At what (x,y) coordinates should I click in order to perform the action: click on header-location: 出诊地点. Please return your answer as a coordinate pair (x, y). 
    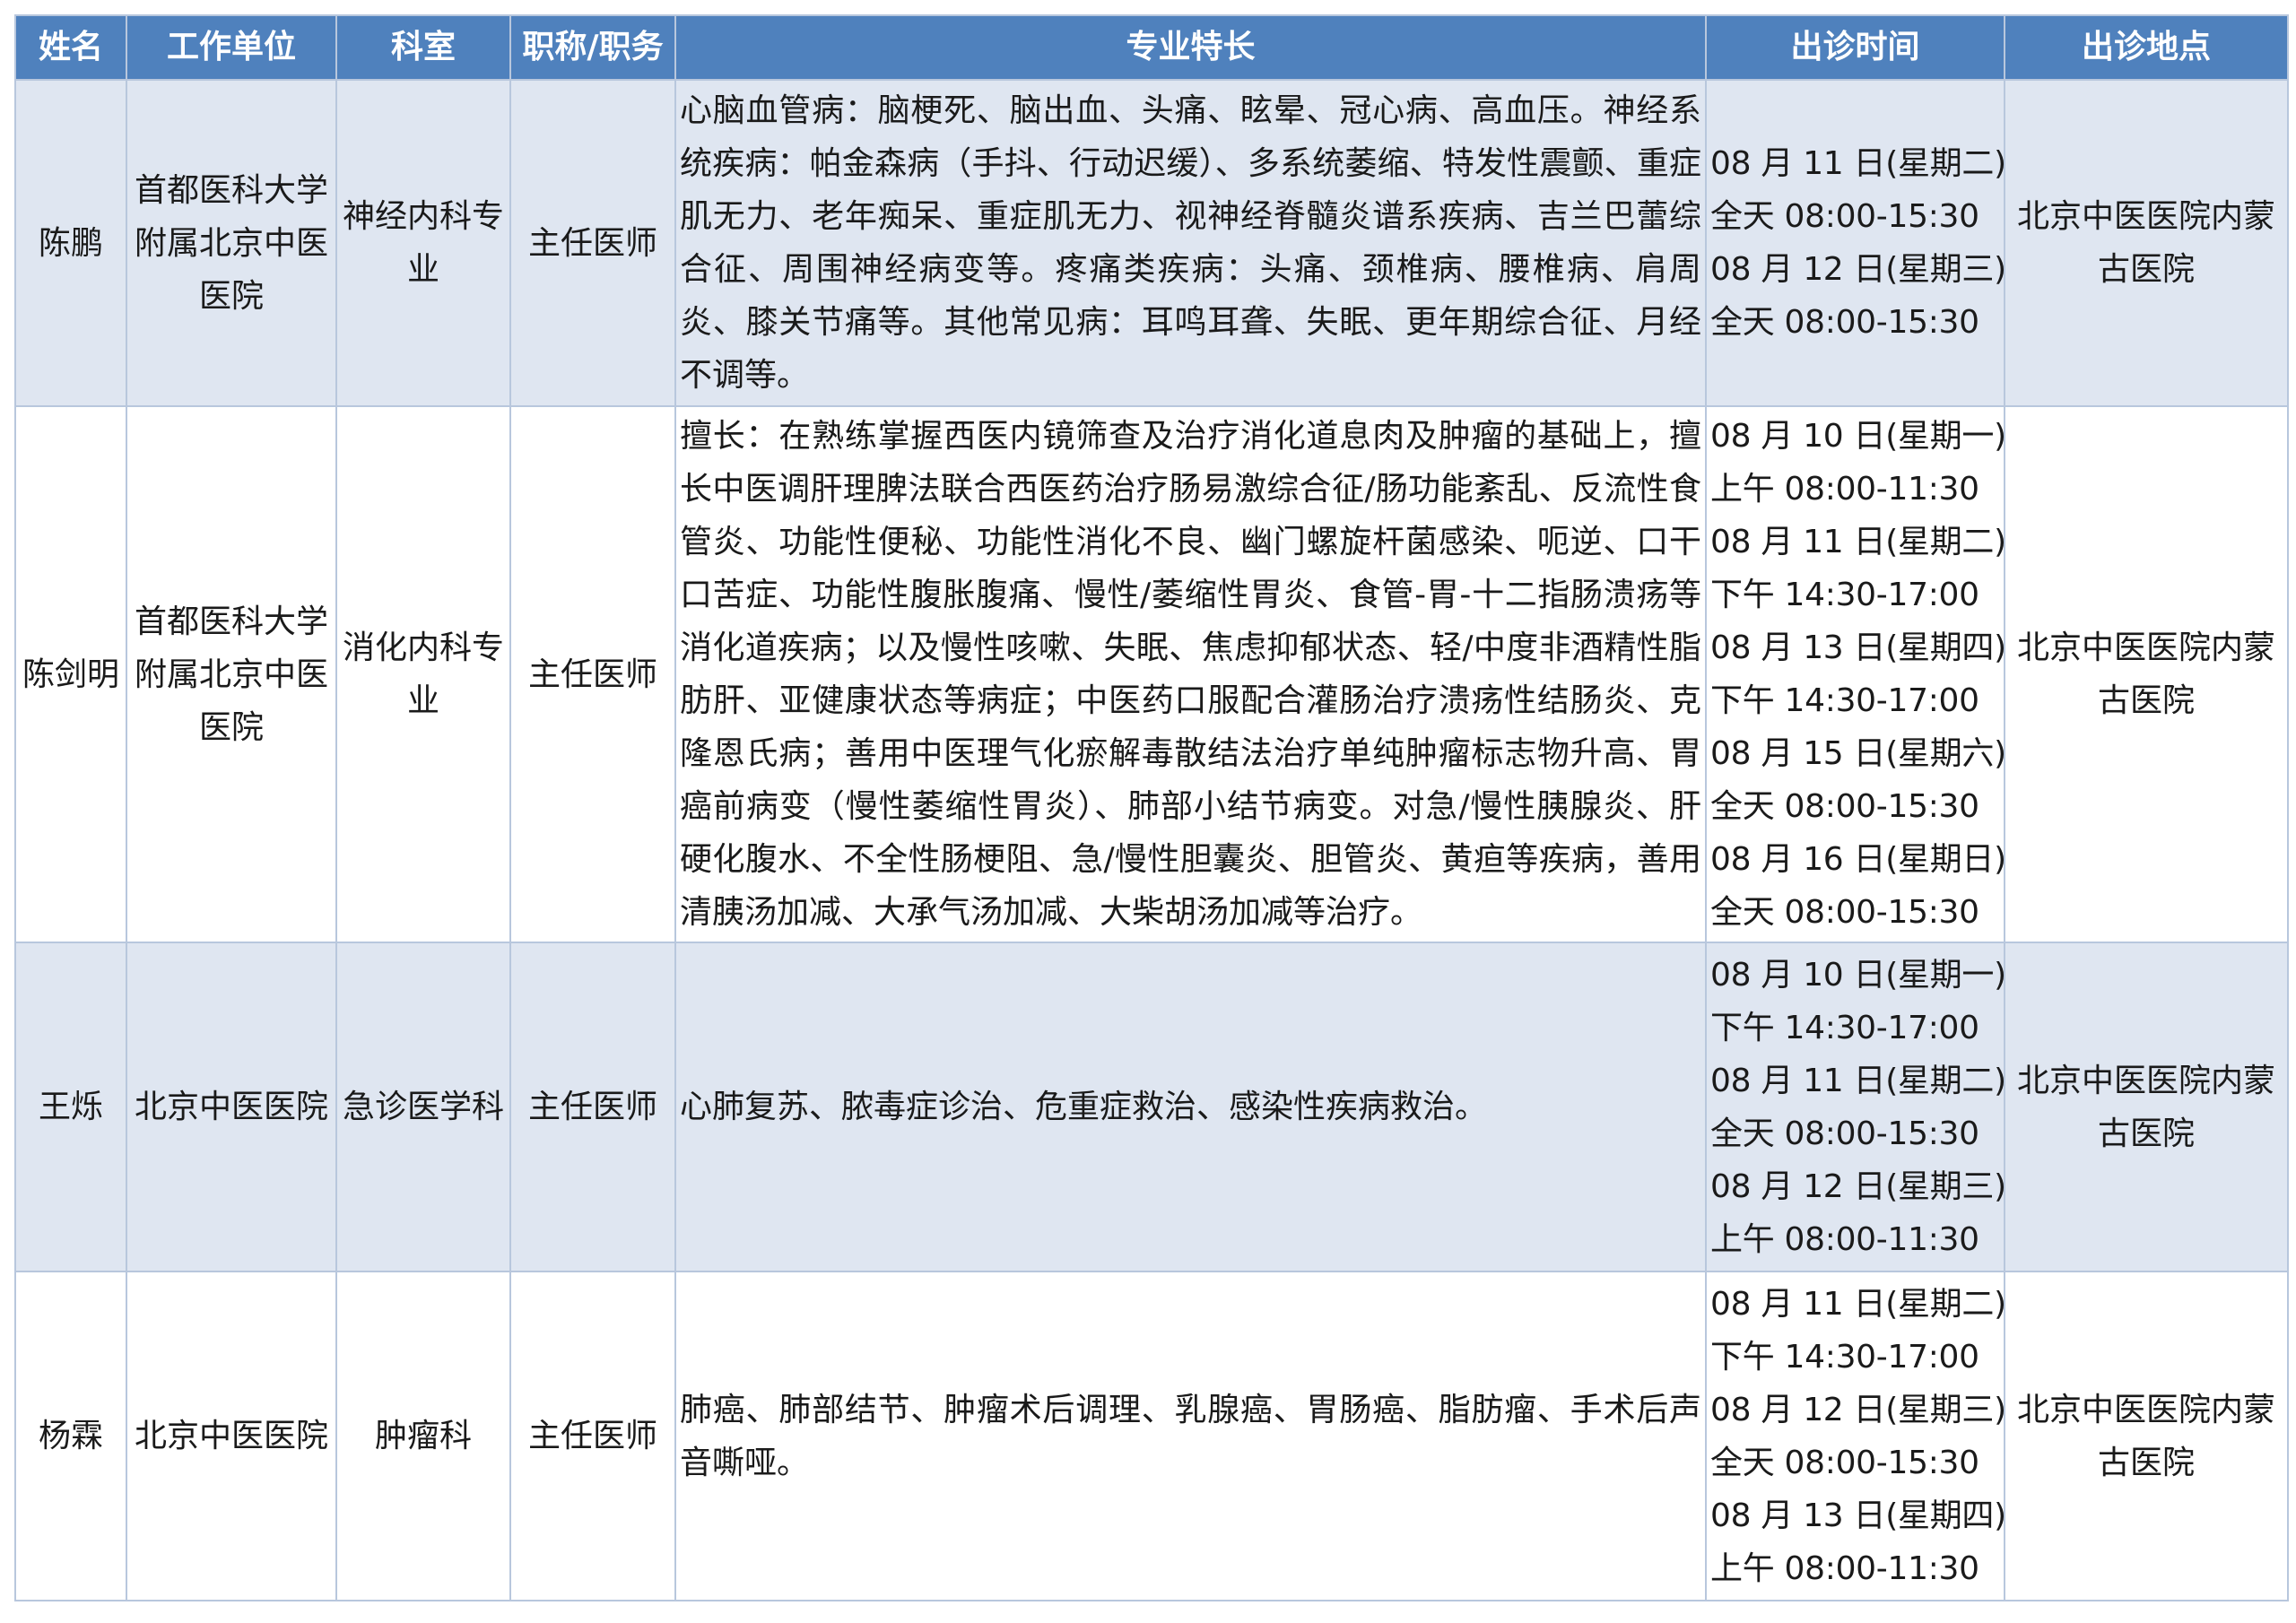
    Looking at the image, I should click on (2146, 47).